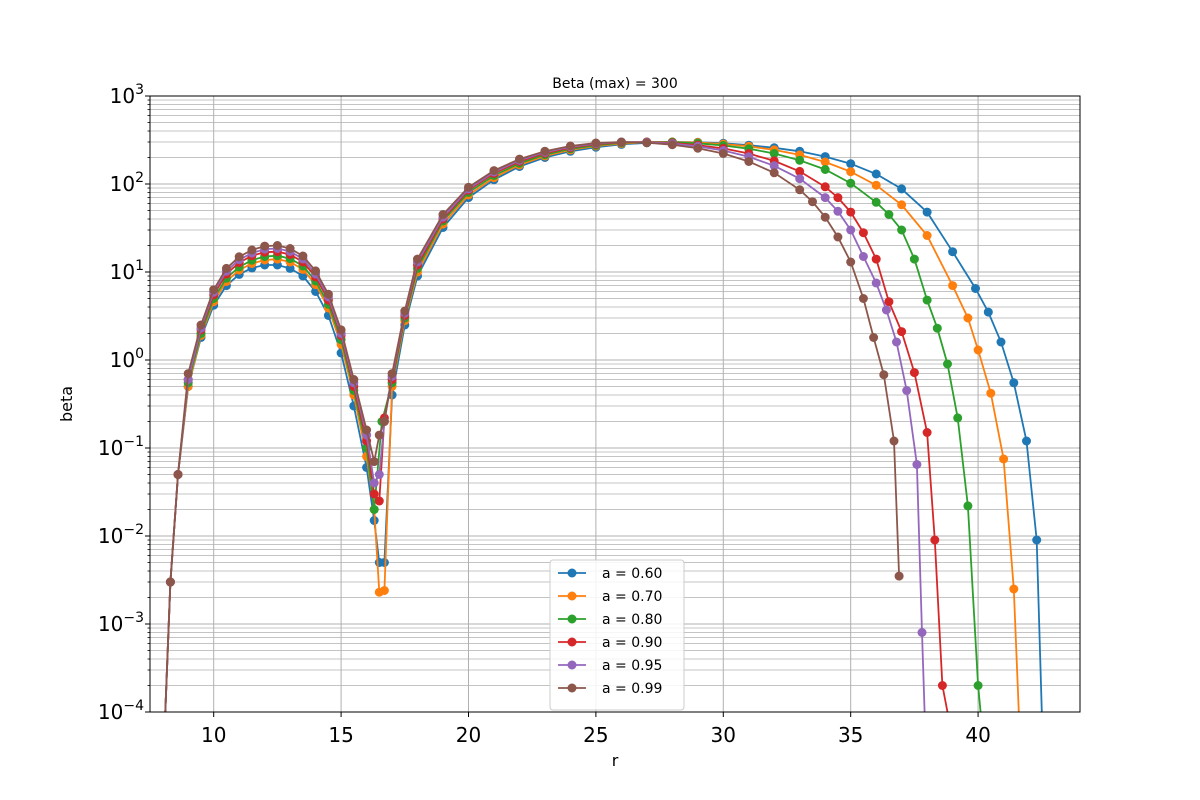 This screenshot has width=1200, height=800. Describe the element at coordinates (632, 574) in the screenshot. I see `legend-label: a = 0.60` at that location.